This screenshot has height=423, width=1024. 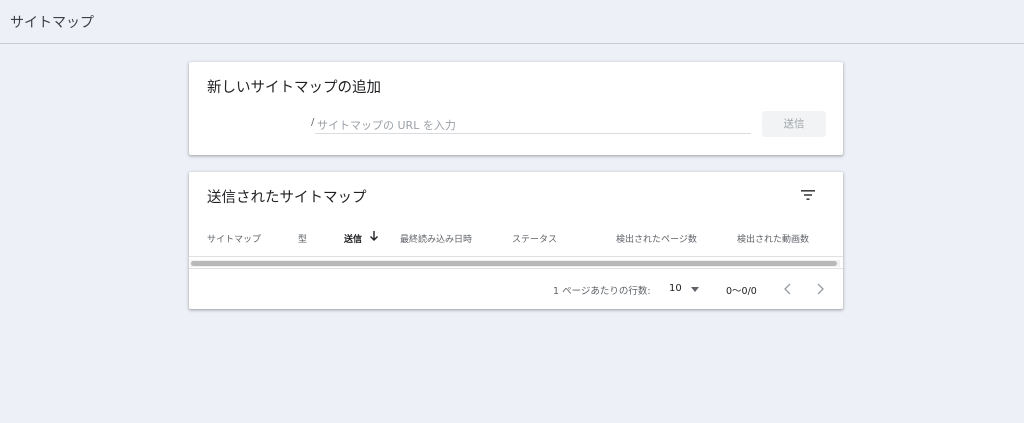 What do you see at coordinates (52, 23) in the screenshot?
I see `page-title: サイトマップ` at bounding box center [52, 23].